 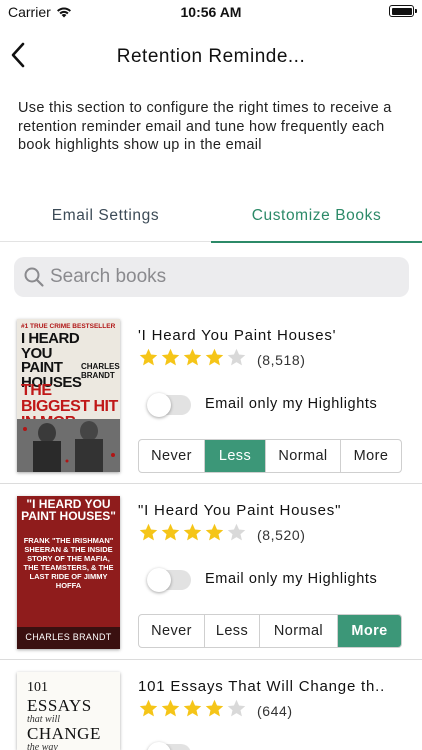 I want to click on cover-tag: #1 TRUE CRIME BESTSELLER, so click(x=68, y=326).